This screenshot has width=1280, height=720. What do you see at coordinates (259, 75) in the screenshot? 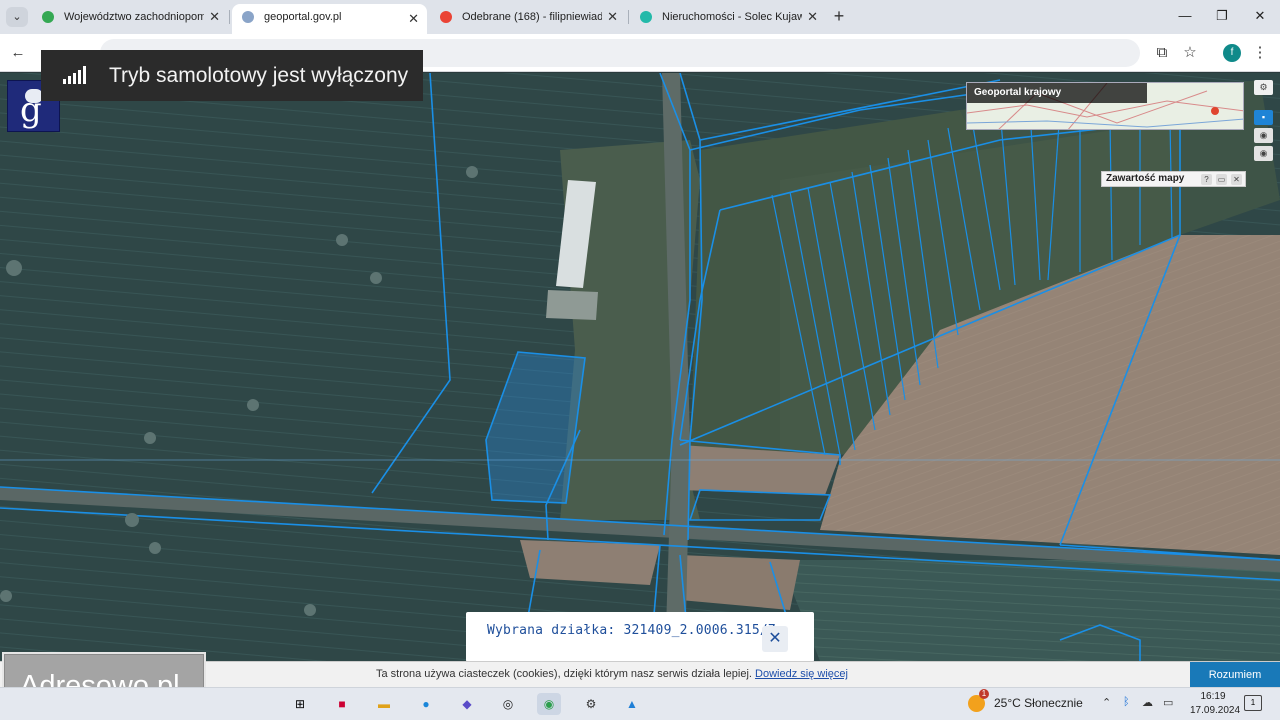
I see `toast-title: Tryb samolotowy jest wyłączony` at bounding box center [259, 75].